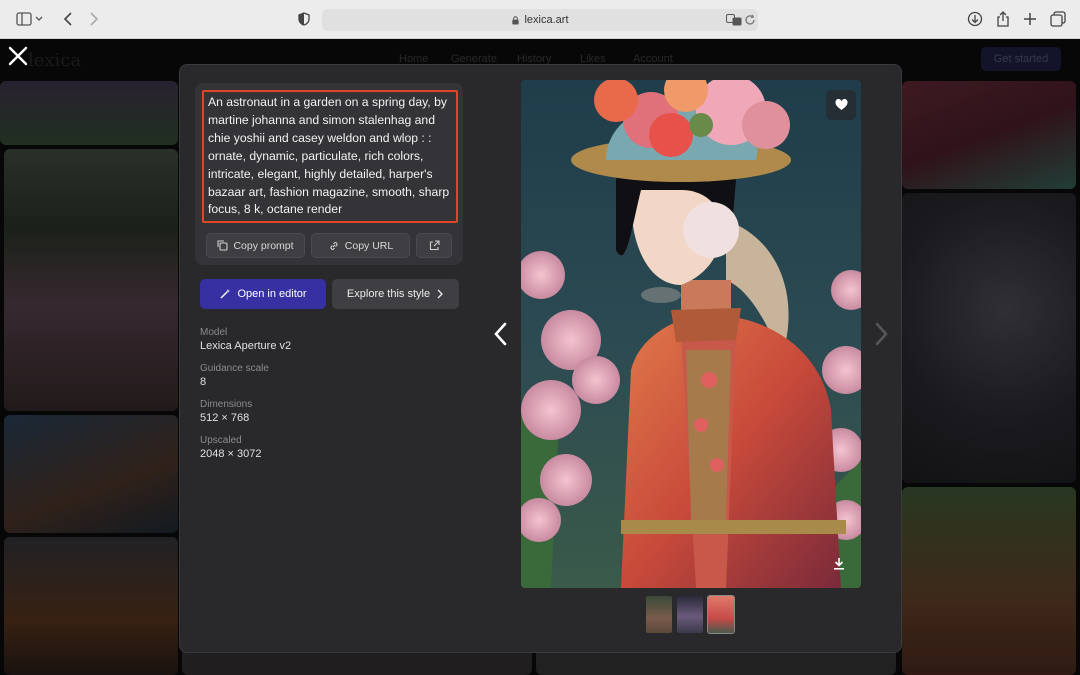 This screenshot has width=1080, height=675. What do you see at coordinates (388, 294) in the screenshot?
I see `explore-style-label: Explore this style` at bounding box center [388, 294].